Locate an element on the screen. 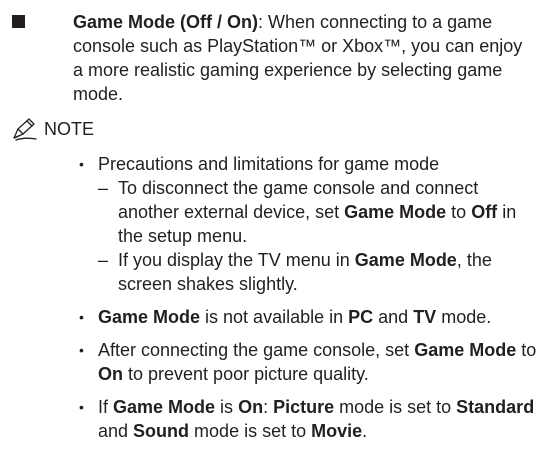 The width and height of the screenshot is (541, 464). square-bullet-icon is located at coordinates (18, 21).